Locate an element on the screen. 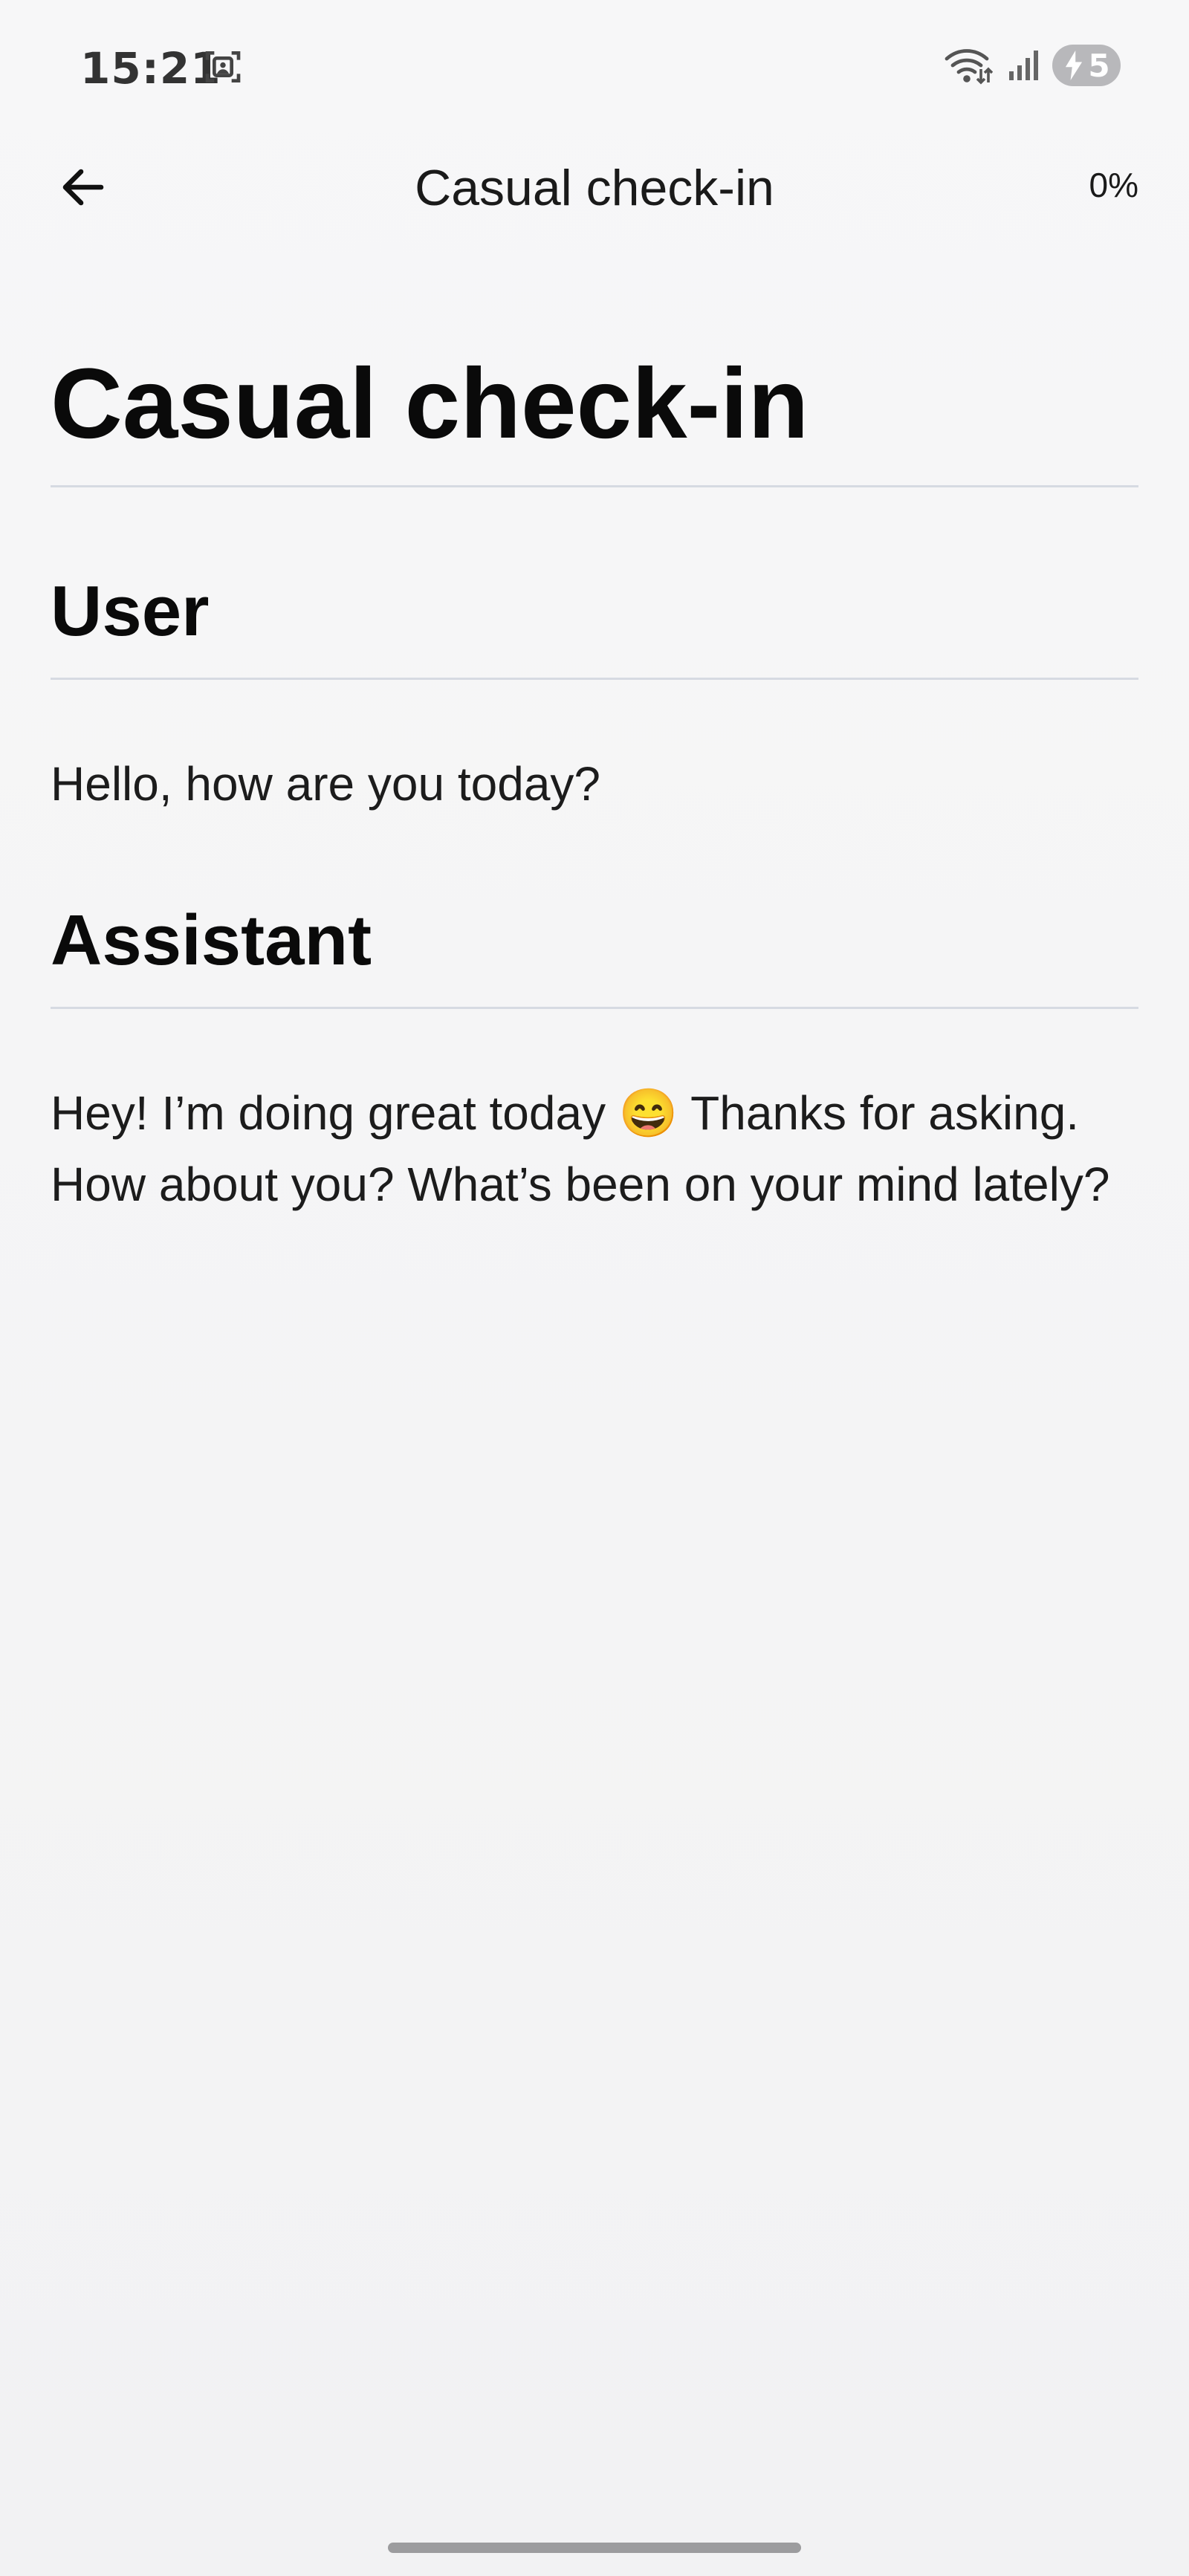  user-heading: User is located at coordinates (131, 611).